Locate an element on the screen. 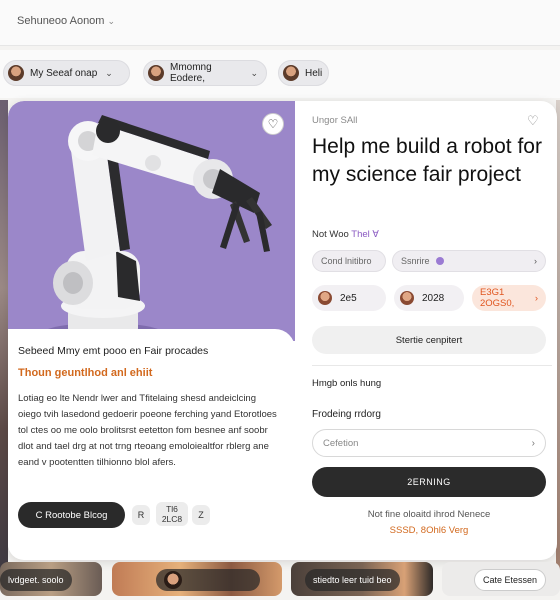 Image resolution: width=560 pixels, height=600 pixels. top-bar: Sehuneoo Aonom ⌄ is located at coordinates (280, 23).